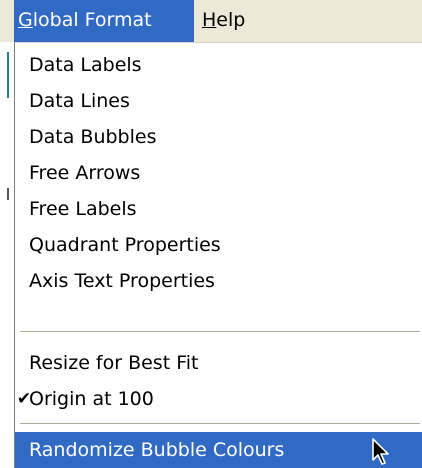 Image resolution: width=422 pixels, height=468 pixels. Describe the element at coordinates (91, 399) in the screenshot. I see `menu-item-label: Origin at 100` at that location.